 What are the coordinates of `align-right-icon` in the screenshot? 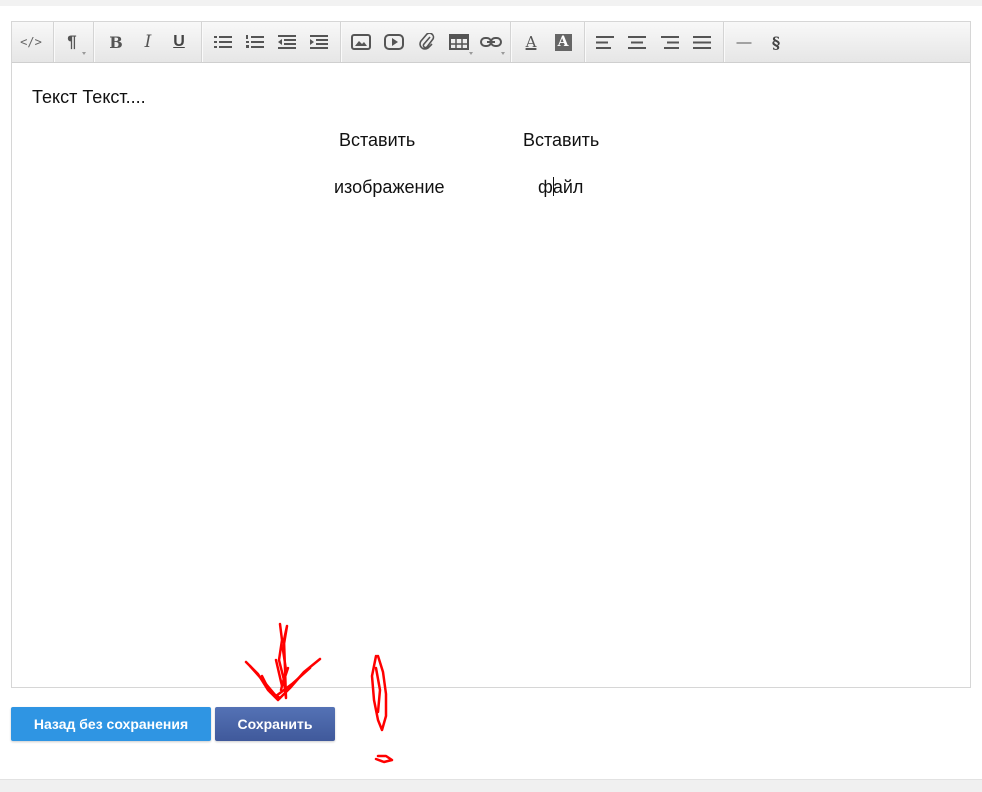 It's located at (670, 42).